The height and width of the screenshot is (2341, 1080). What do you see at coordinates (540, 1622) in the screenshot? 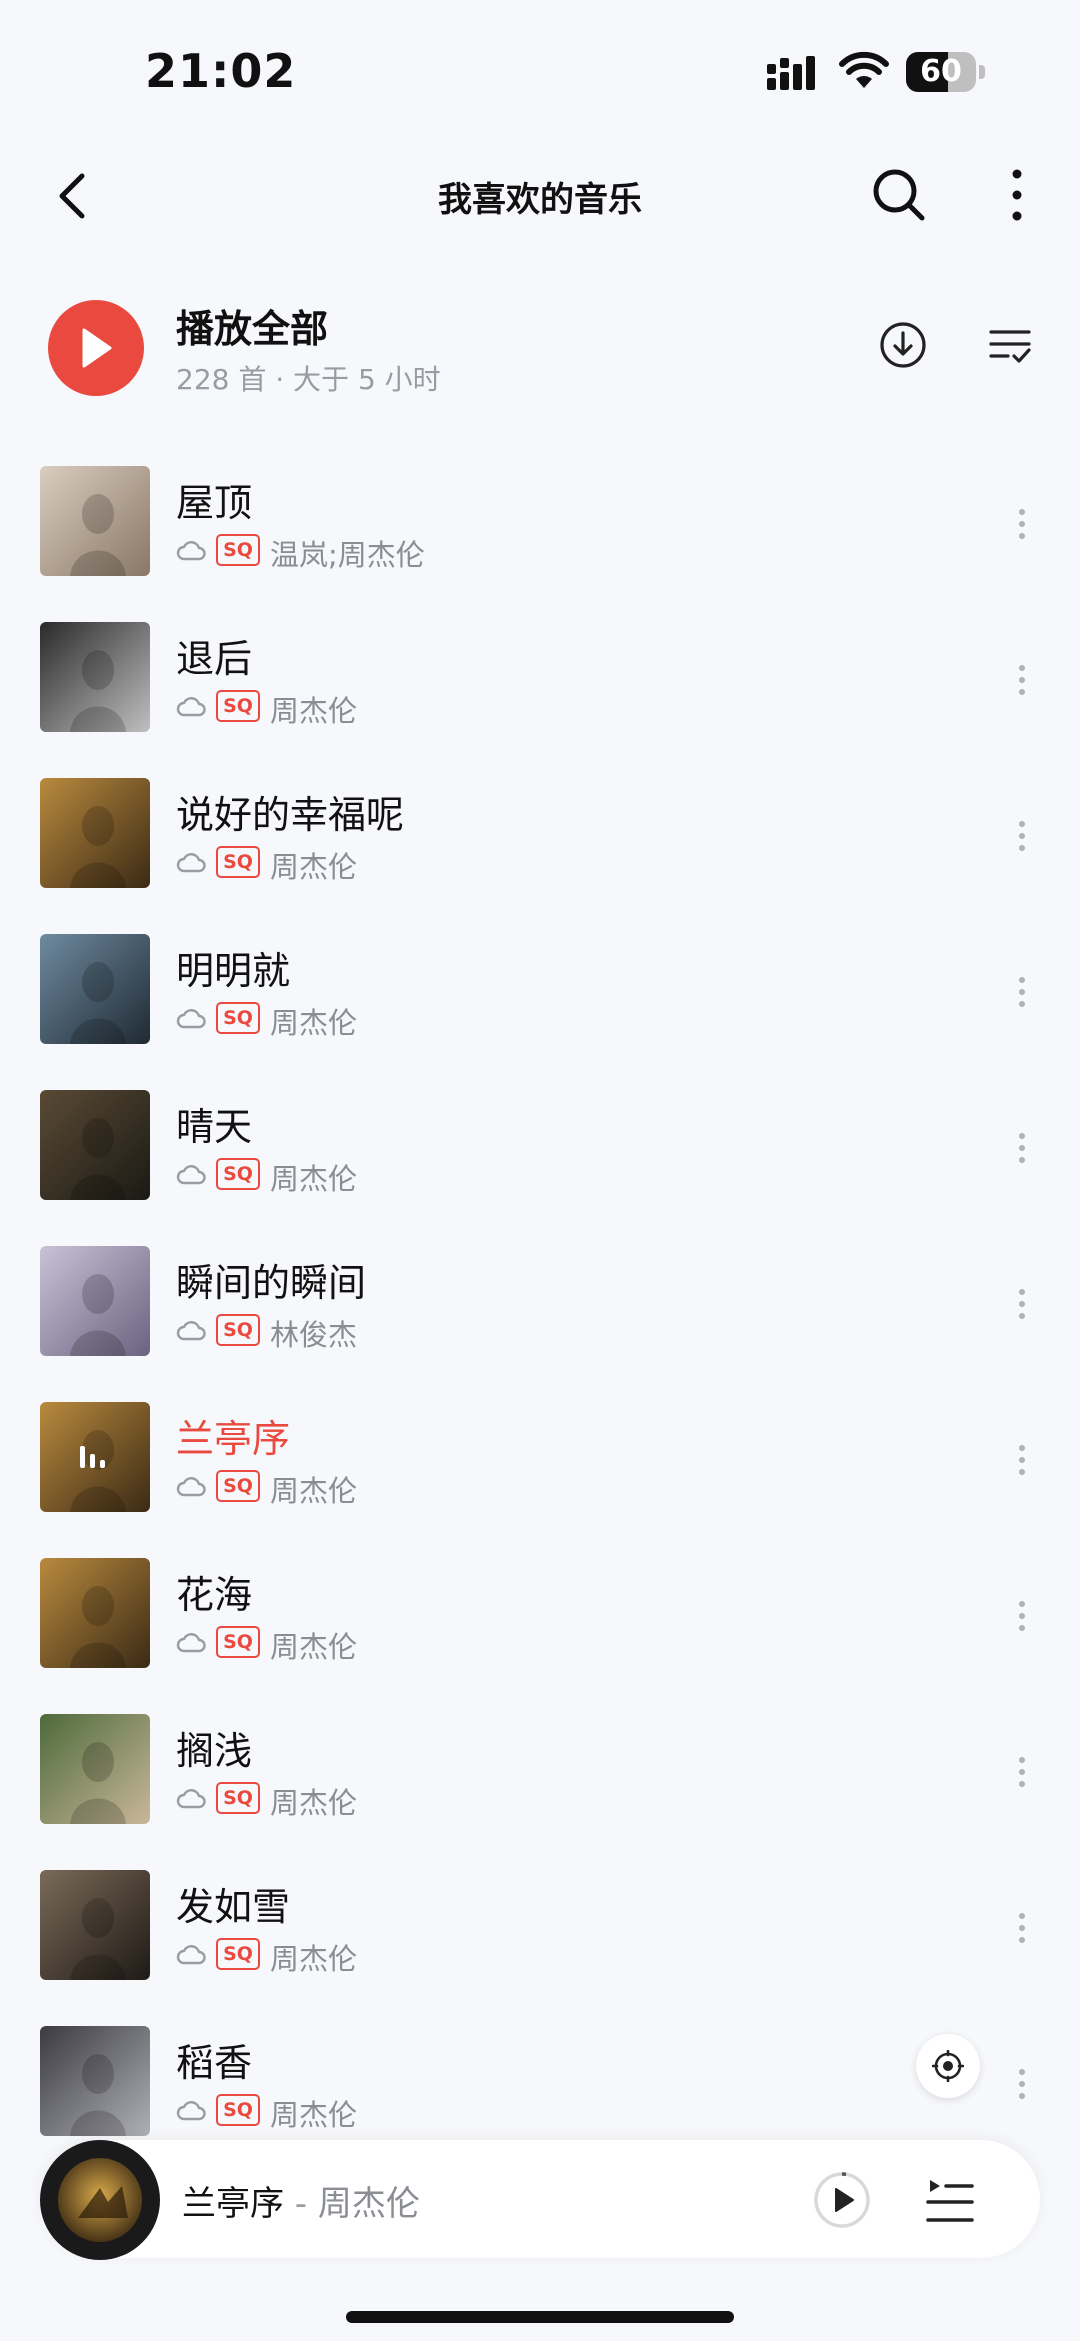
I see `song-row: 花海 SQ 周杰伦` at bounding box center [540, 1622].